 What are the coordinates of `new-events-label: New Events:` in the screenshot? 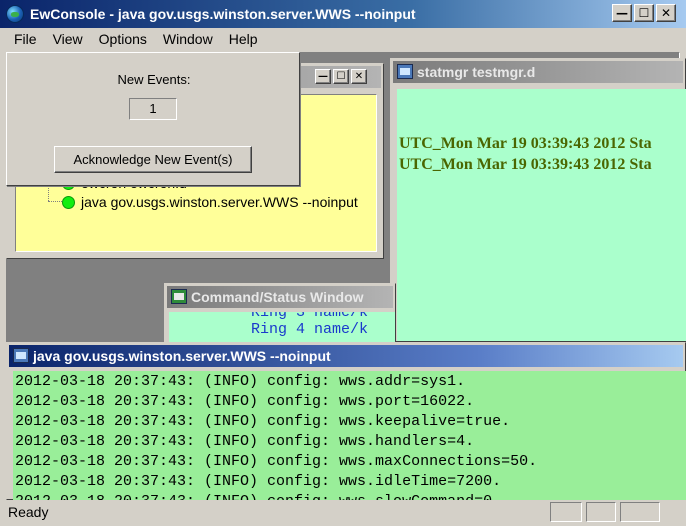 It's located at (154, 79).